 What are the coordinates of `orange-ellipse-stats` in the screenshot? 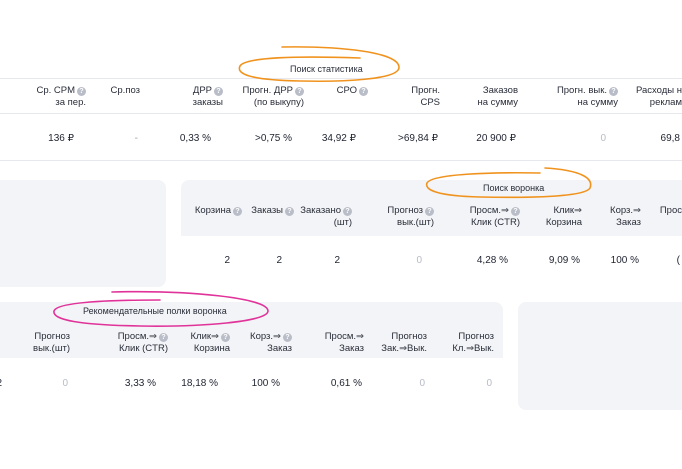 It's located at (319, 64).